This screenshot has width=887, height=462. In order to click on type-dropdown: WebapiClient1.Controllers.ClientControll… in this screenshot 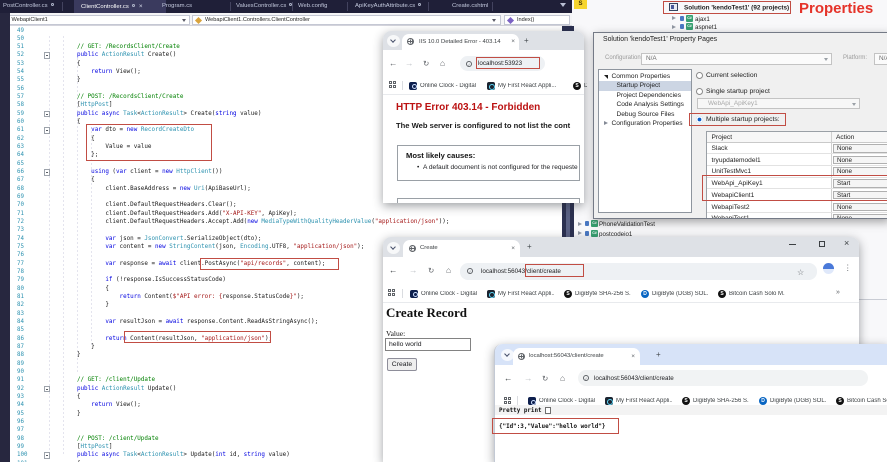, I will do `click(346, 19)`.